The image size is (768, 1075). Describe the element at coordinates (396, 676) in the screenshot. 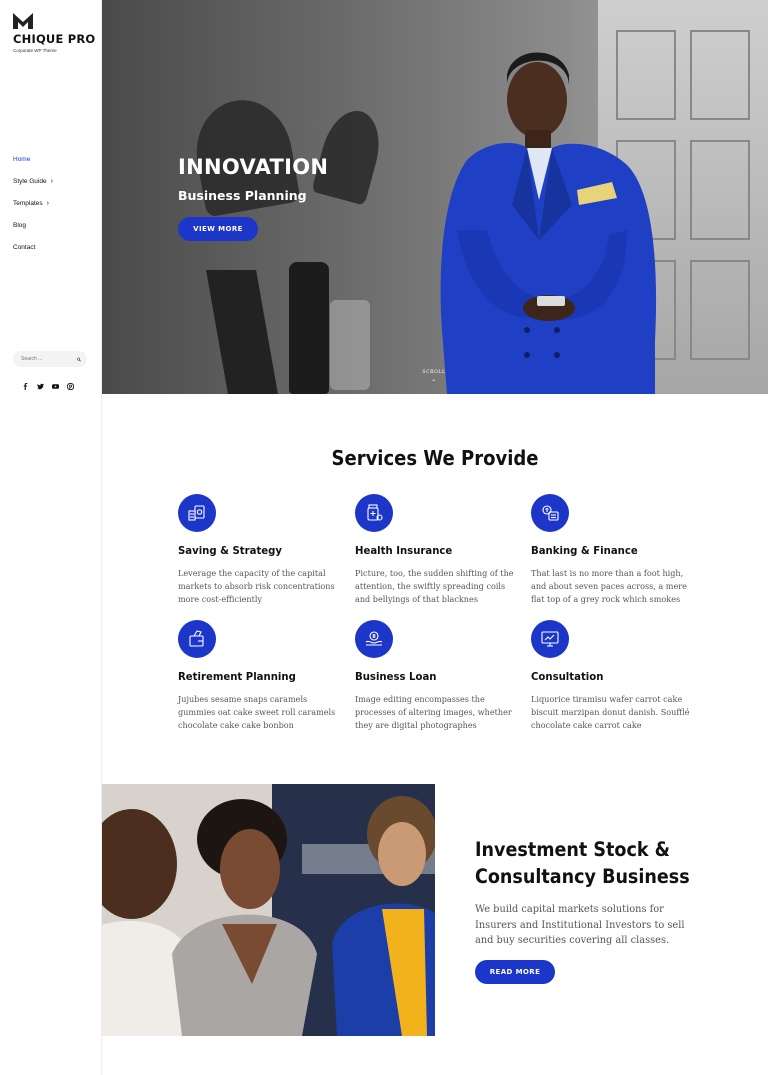

I see `service-title: Business Loan` at that location.